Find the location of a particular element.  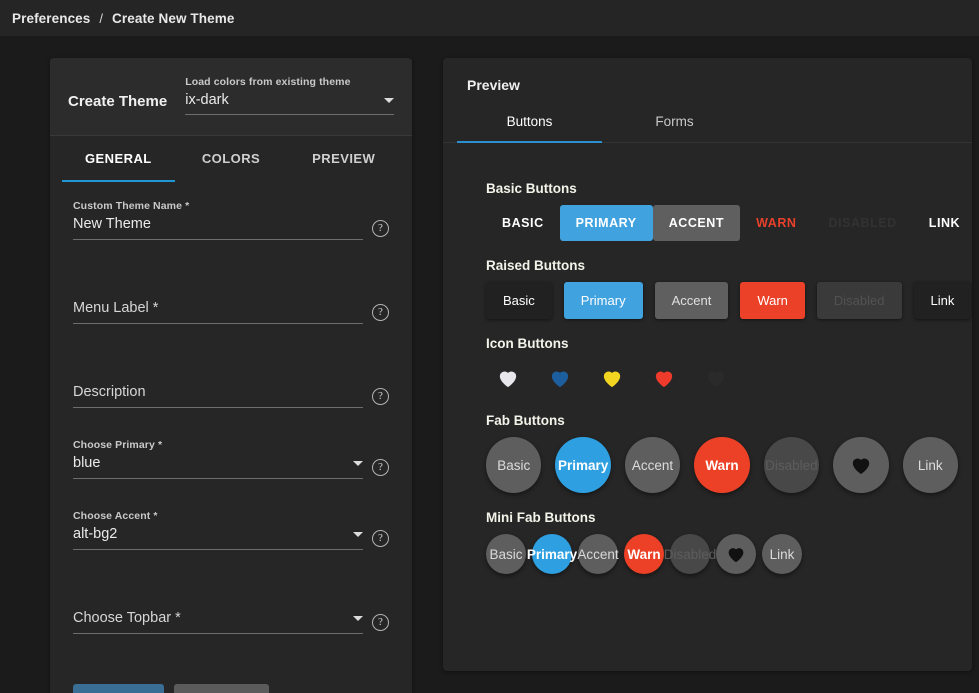

tab-buttons: Buttons is located at coordinates (529, 123).